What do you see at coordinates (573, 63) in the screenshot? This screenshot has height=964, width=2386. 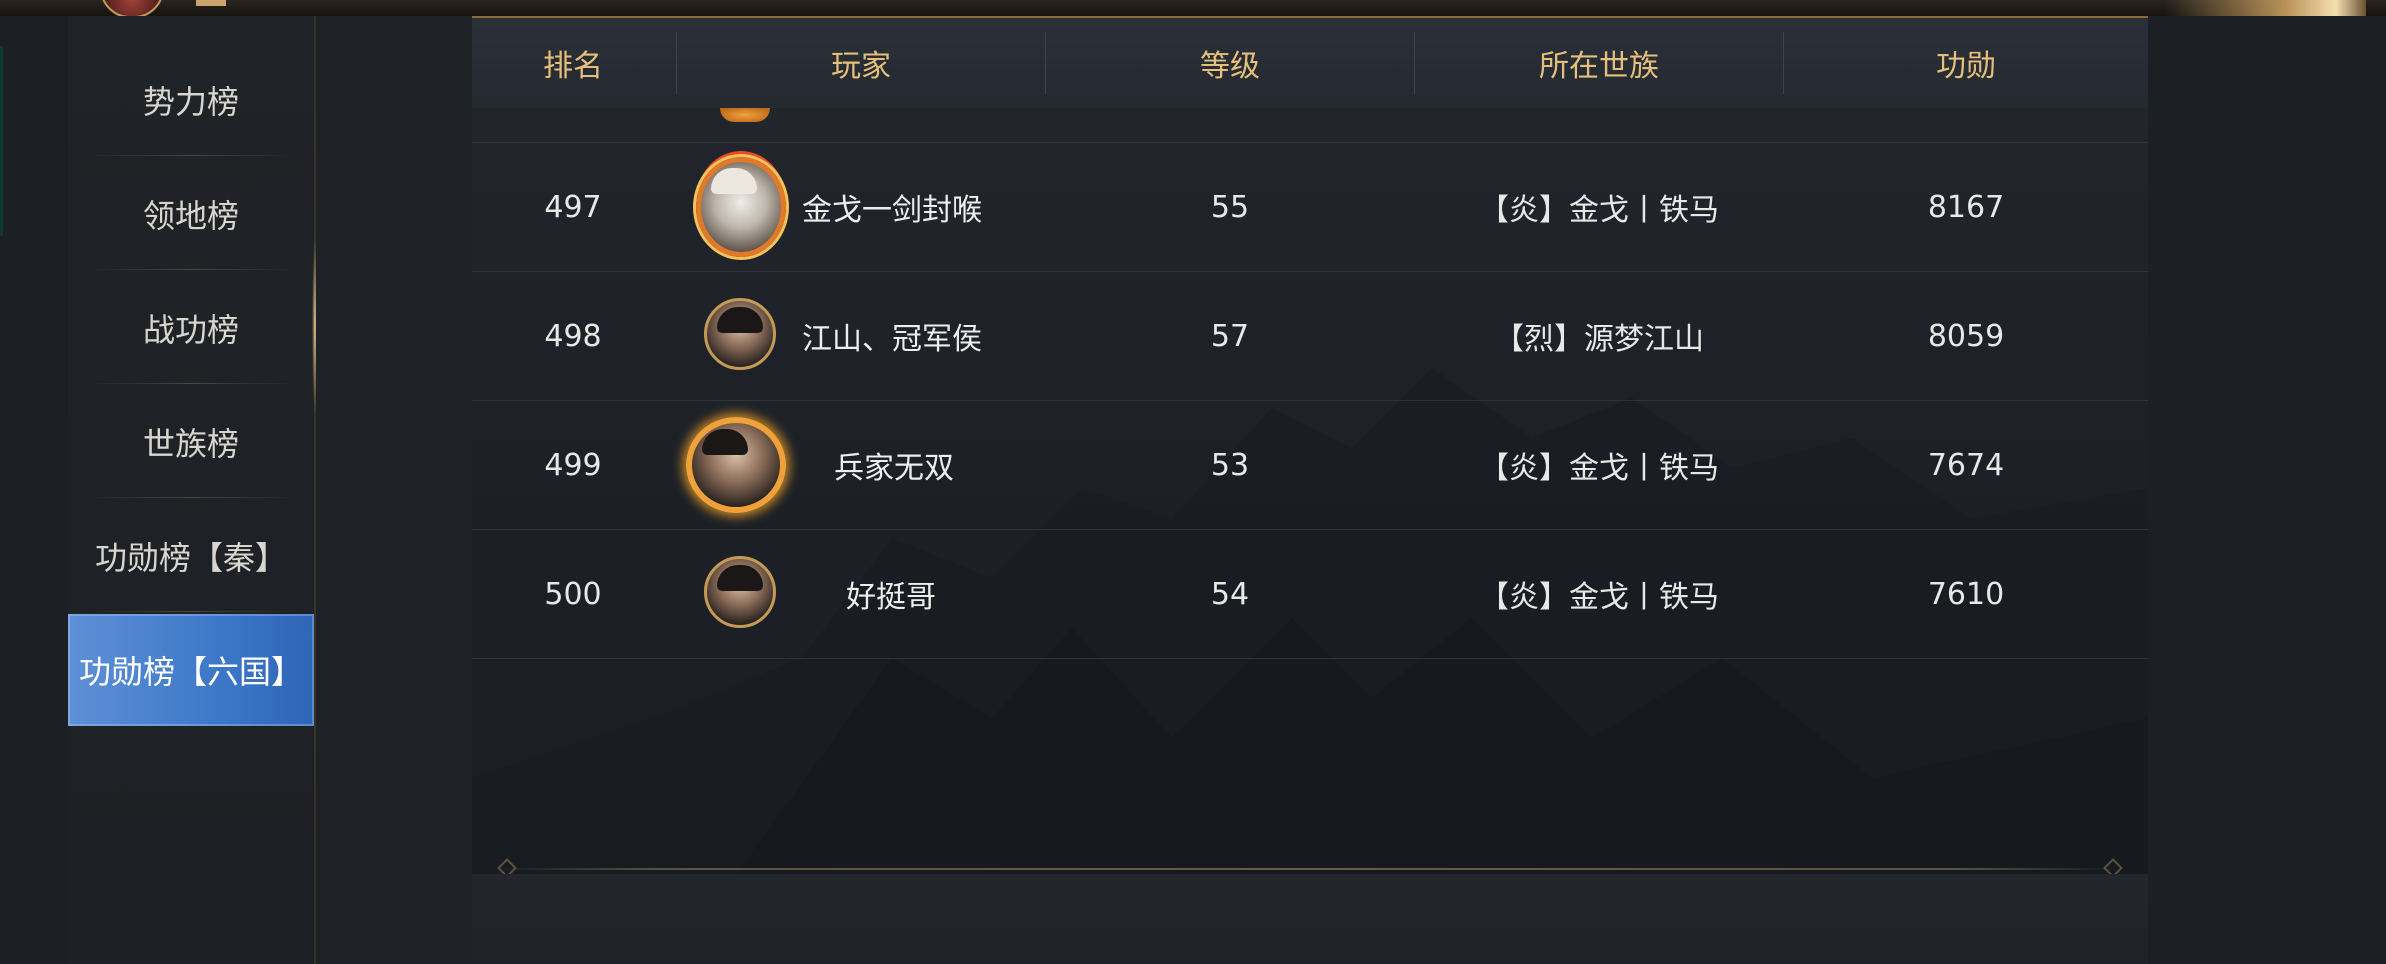 I see `header-rank: 排名` at bounding box center [573, 63].